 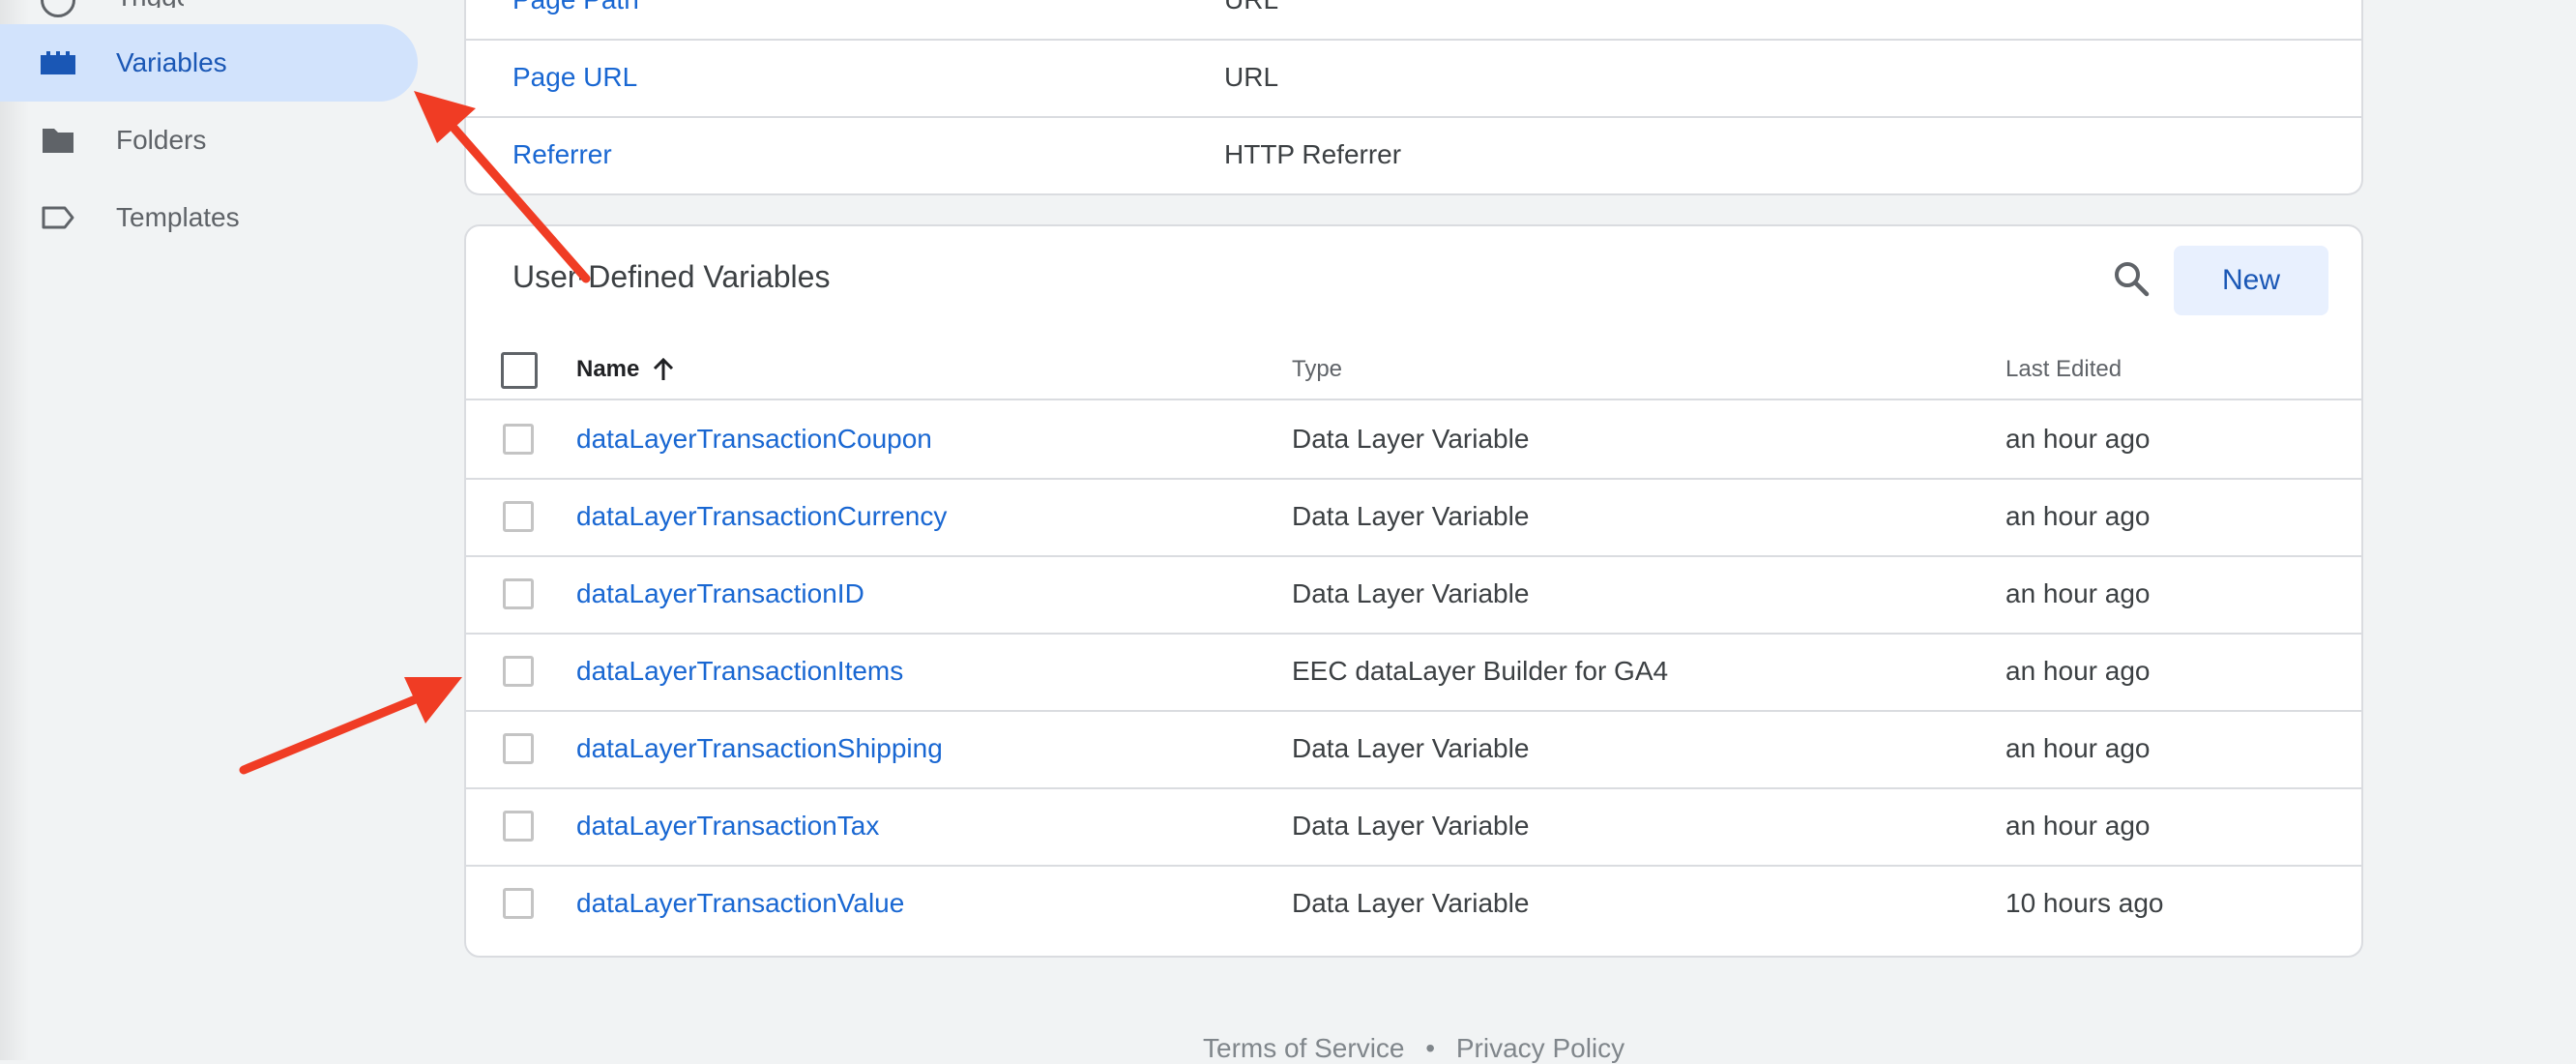 I want to click on variable-name-link: Page URL, so click(x=574, y=77).